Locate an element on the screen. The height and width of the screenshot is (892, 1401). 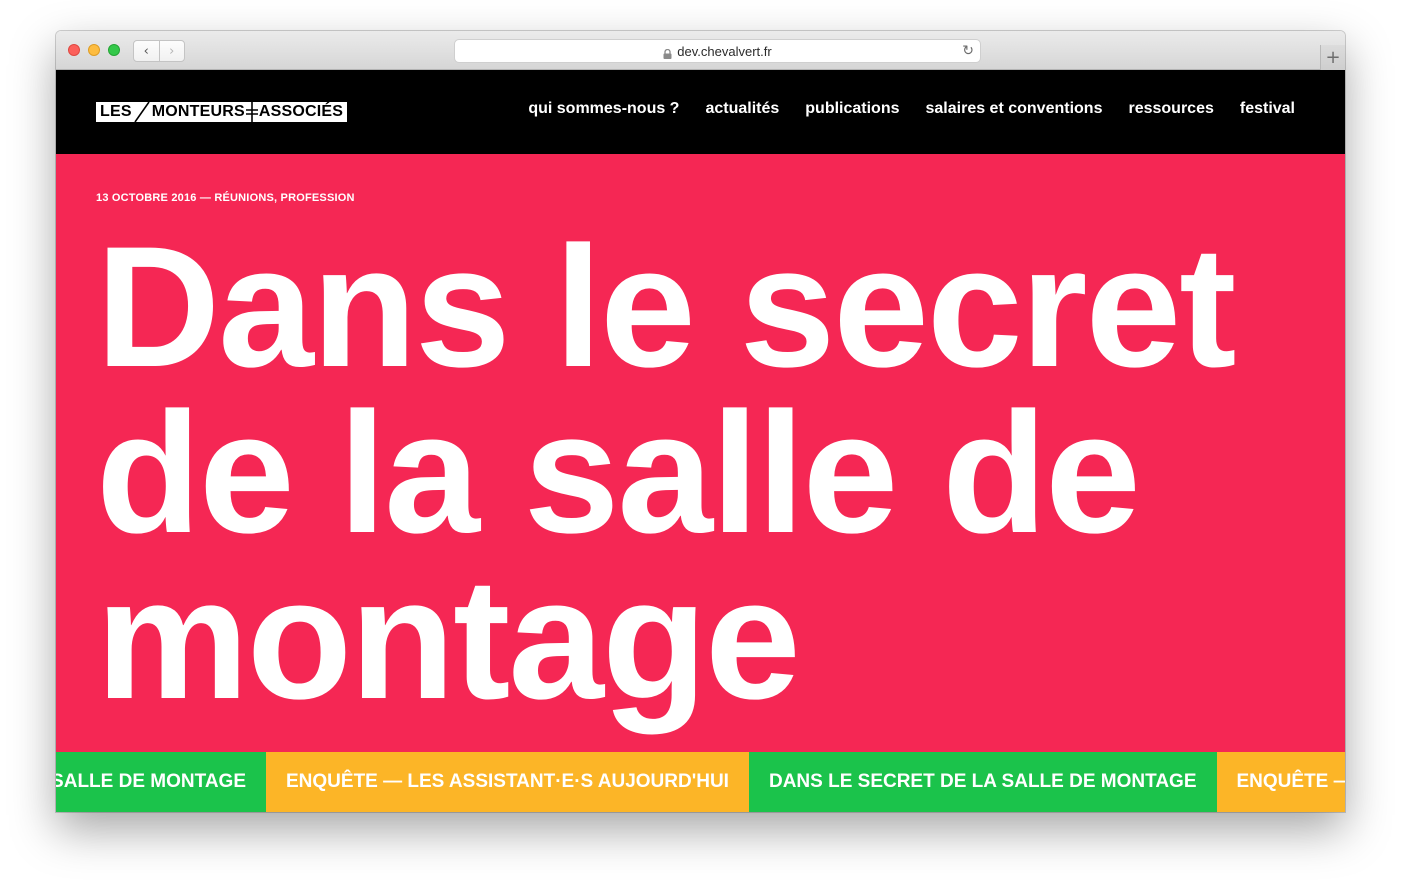
nav-item-ressources: ressources is located at coordinates (1170, 109).